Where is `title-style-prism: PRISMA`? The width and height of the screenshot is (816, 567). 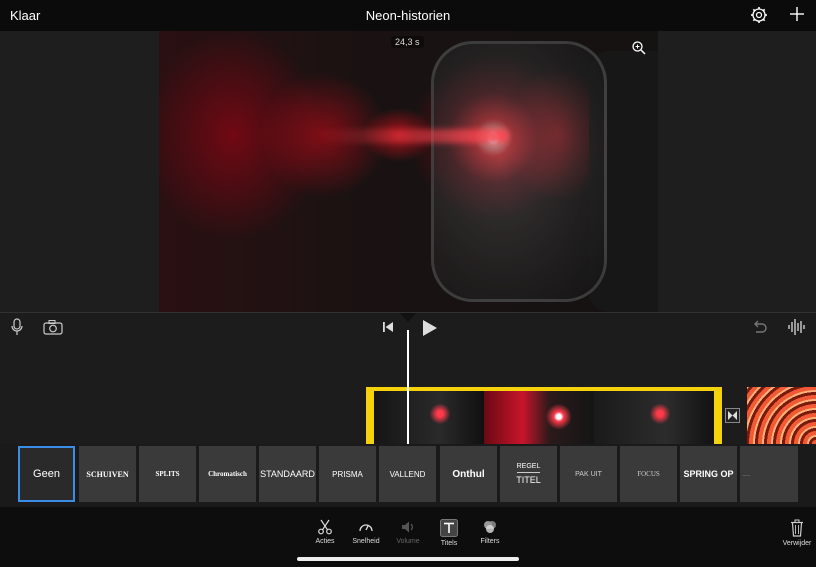
title-style-prism: PRISMA is located at coordinates (347, 474).